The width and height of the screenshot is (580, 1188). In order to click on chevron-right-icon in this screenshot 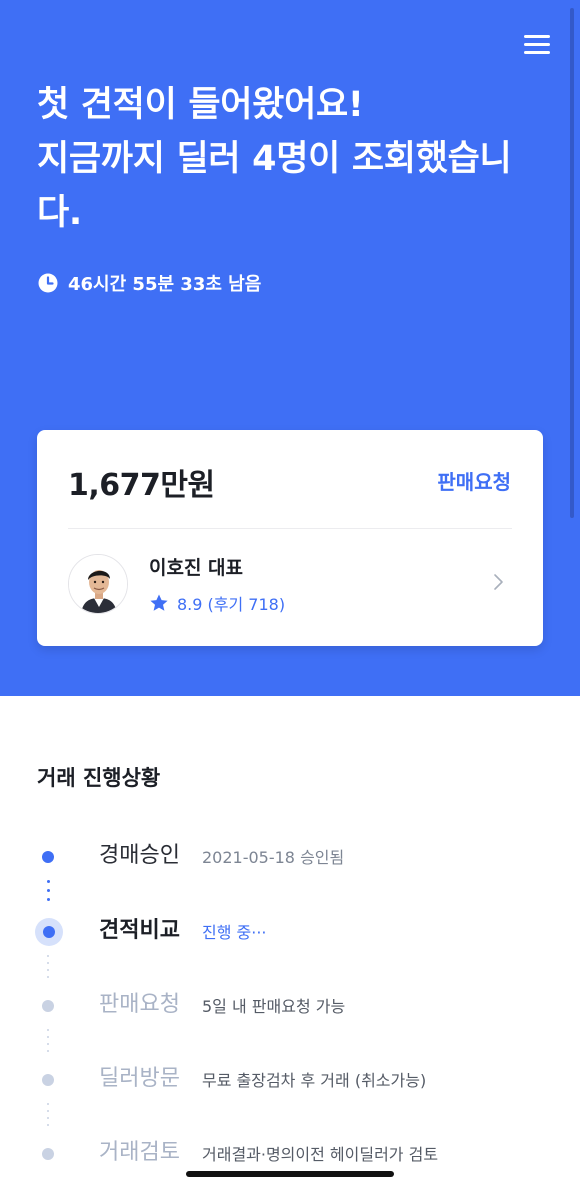, I will do `click(498, 582)`.